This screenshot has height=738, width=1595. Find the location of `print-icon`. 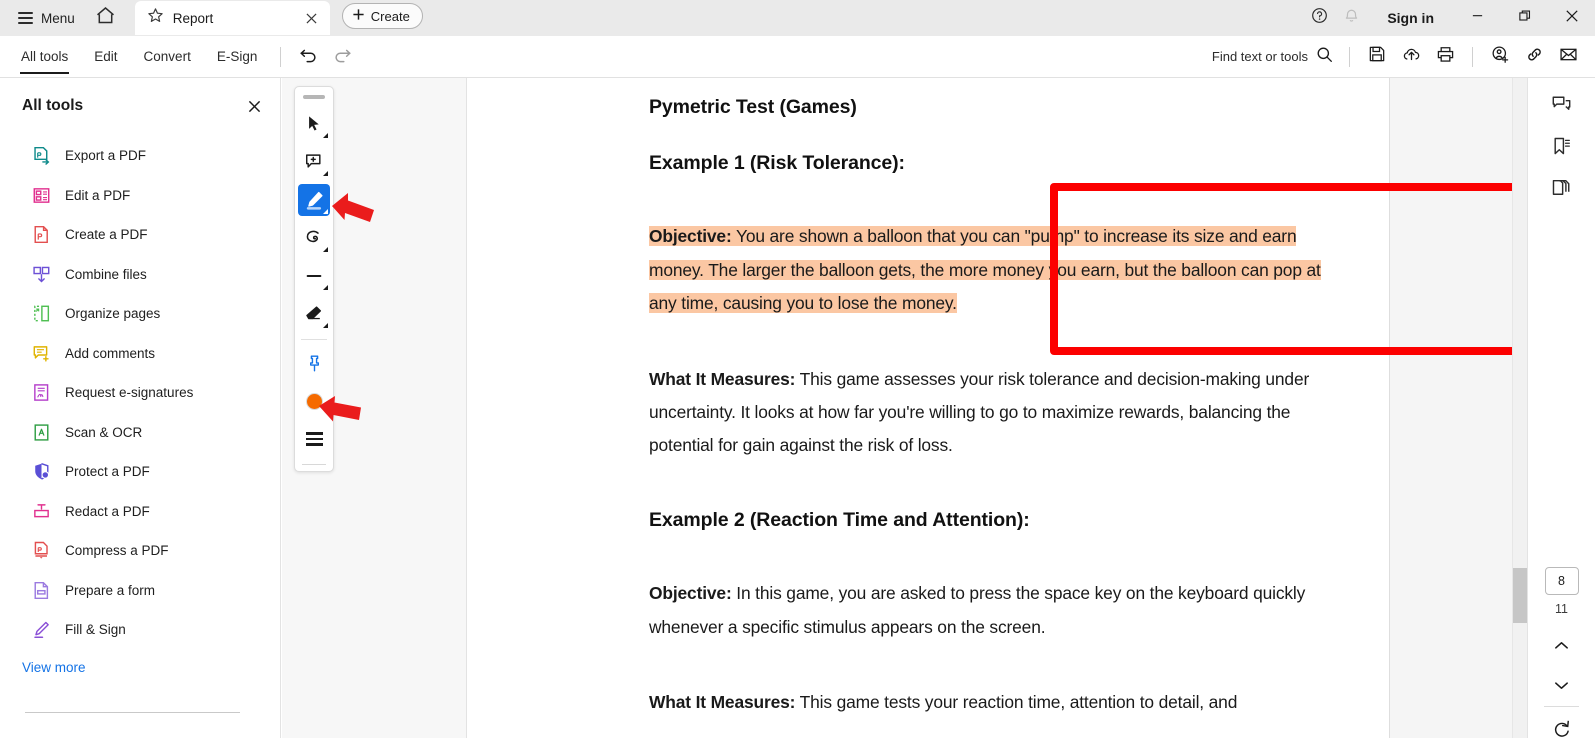

print-icon is located at coordinates (1445, 57).